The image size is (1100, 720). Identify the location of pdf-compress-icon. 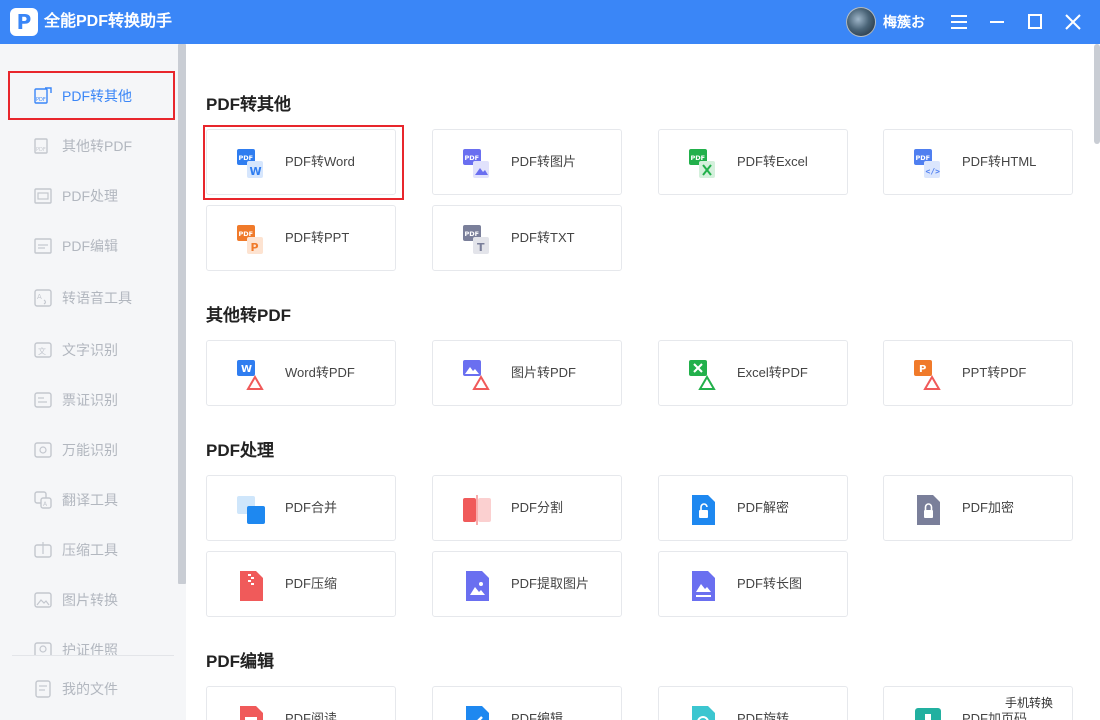
(251, 586).